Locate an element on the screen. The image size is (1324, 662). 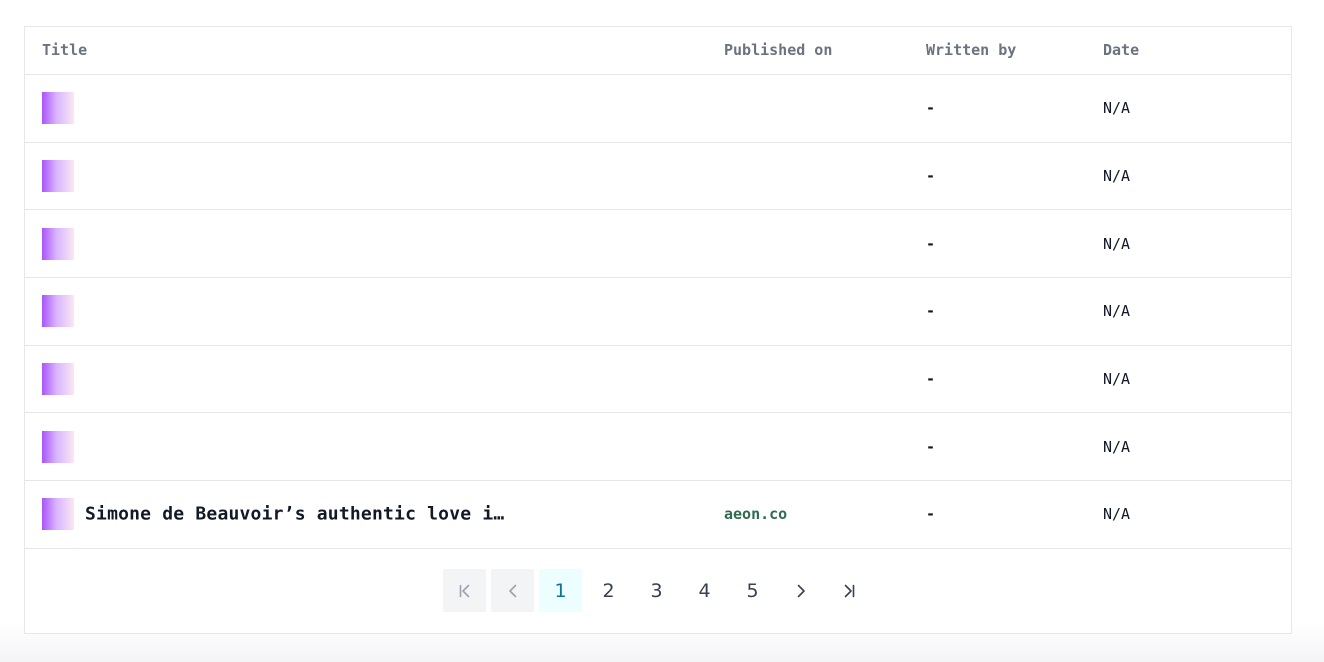
header-date: Date is located at coordinates (1121, 50).